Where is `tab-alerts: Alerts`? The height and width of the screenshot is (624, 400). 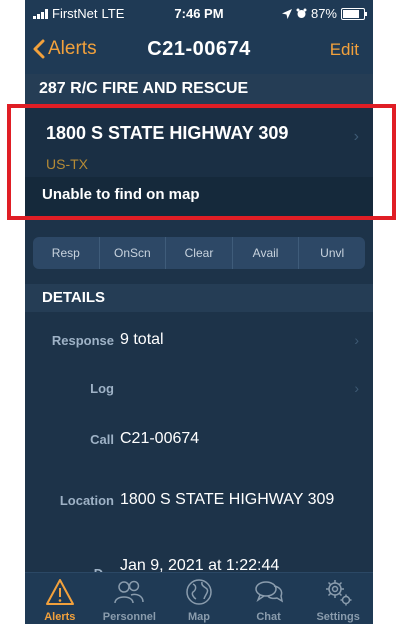
tab-alerts: Alerts is located at coordinates (60, 598).